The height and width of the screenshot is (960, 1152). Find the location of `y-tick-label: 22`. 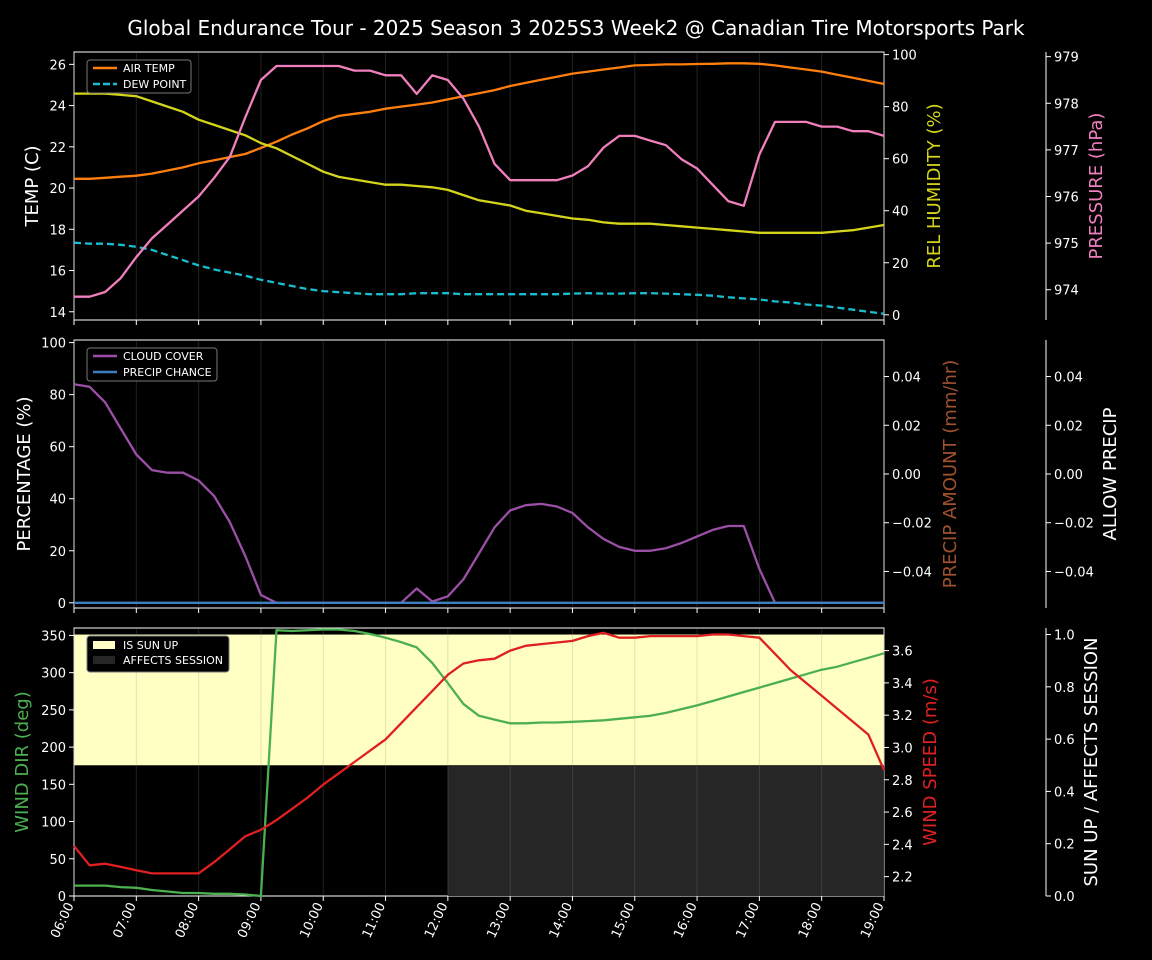

y-tick-label: 22 is located at coordinates (57, 148).